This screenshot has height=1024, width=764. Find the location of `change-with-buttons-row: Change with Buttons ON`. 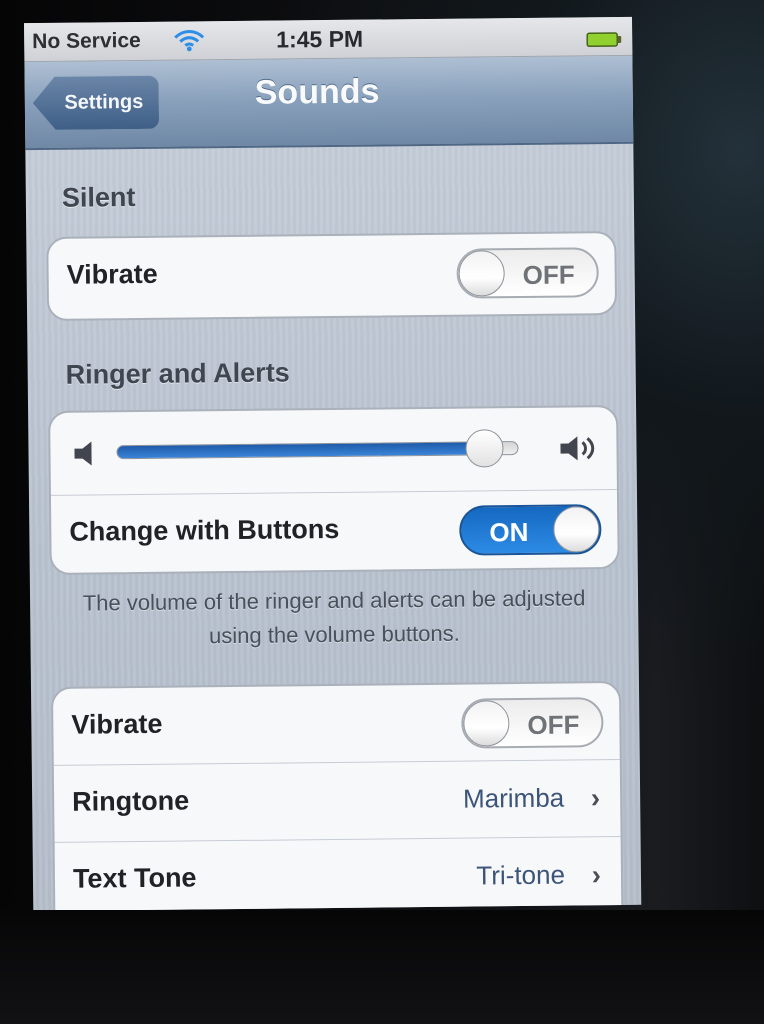

change-with-buttons-row: Change with Buttons ON is located at coordinates (334, 531).